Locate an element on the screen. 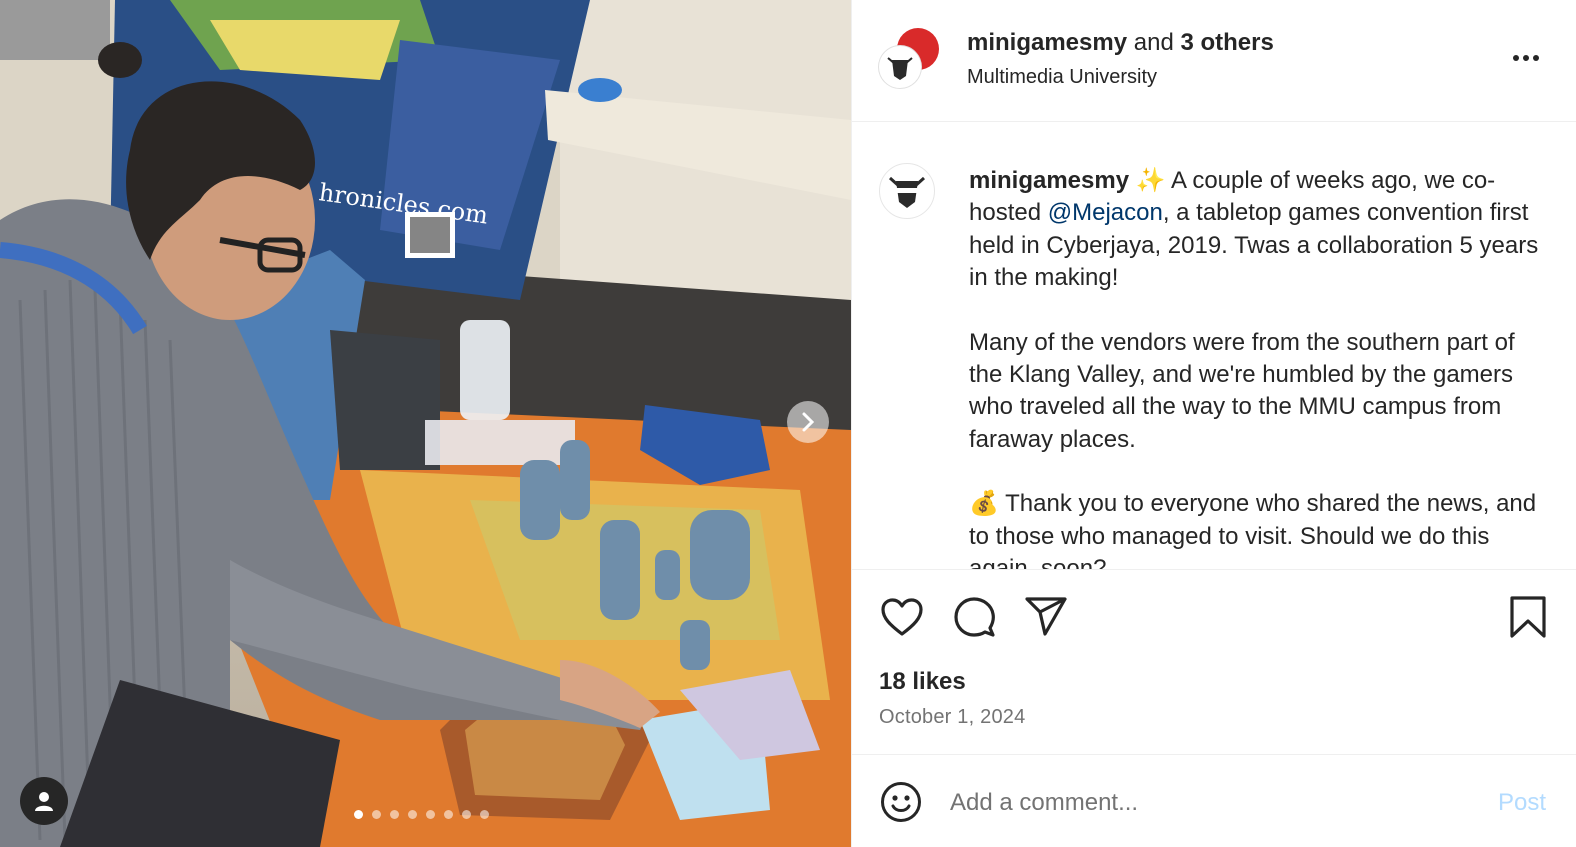 Image resolution: width=1576 pixels, height=847 pixels. mention-link: @Mejacon is located at coordinates (1105, 212).